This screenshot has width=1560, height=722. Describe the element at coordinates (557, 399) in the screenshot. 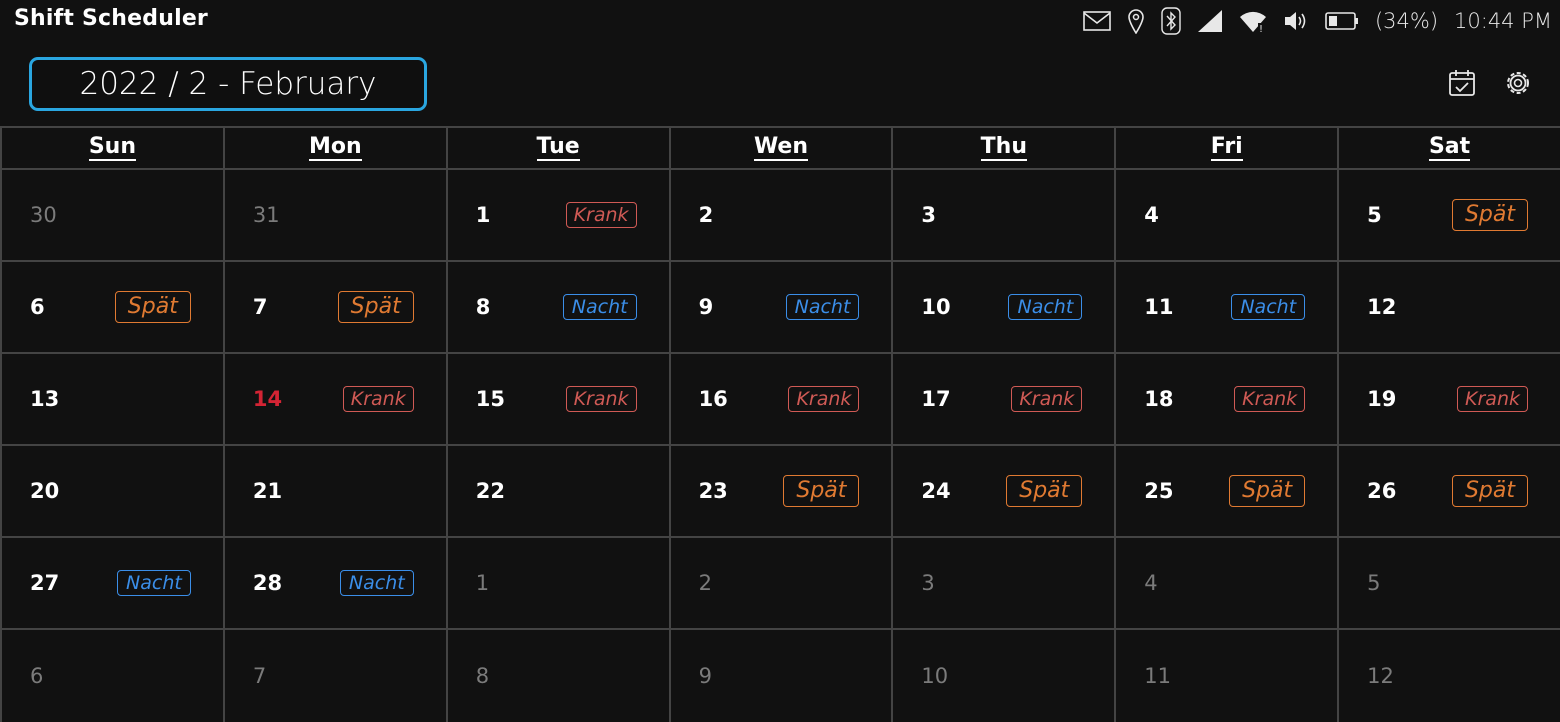

I see `calendar-day: 15 Krank` at that location.